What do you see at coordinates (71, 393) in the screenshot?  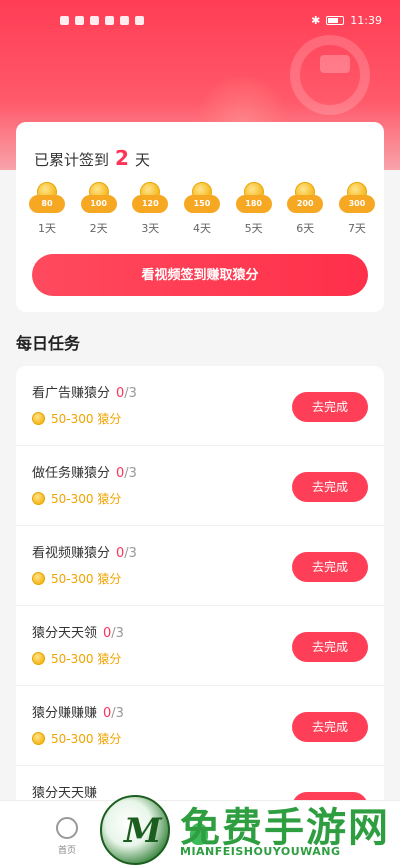 I see `task-name: 看广告赚猿分` at bounding box center [71, 393].